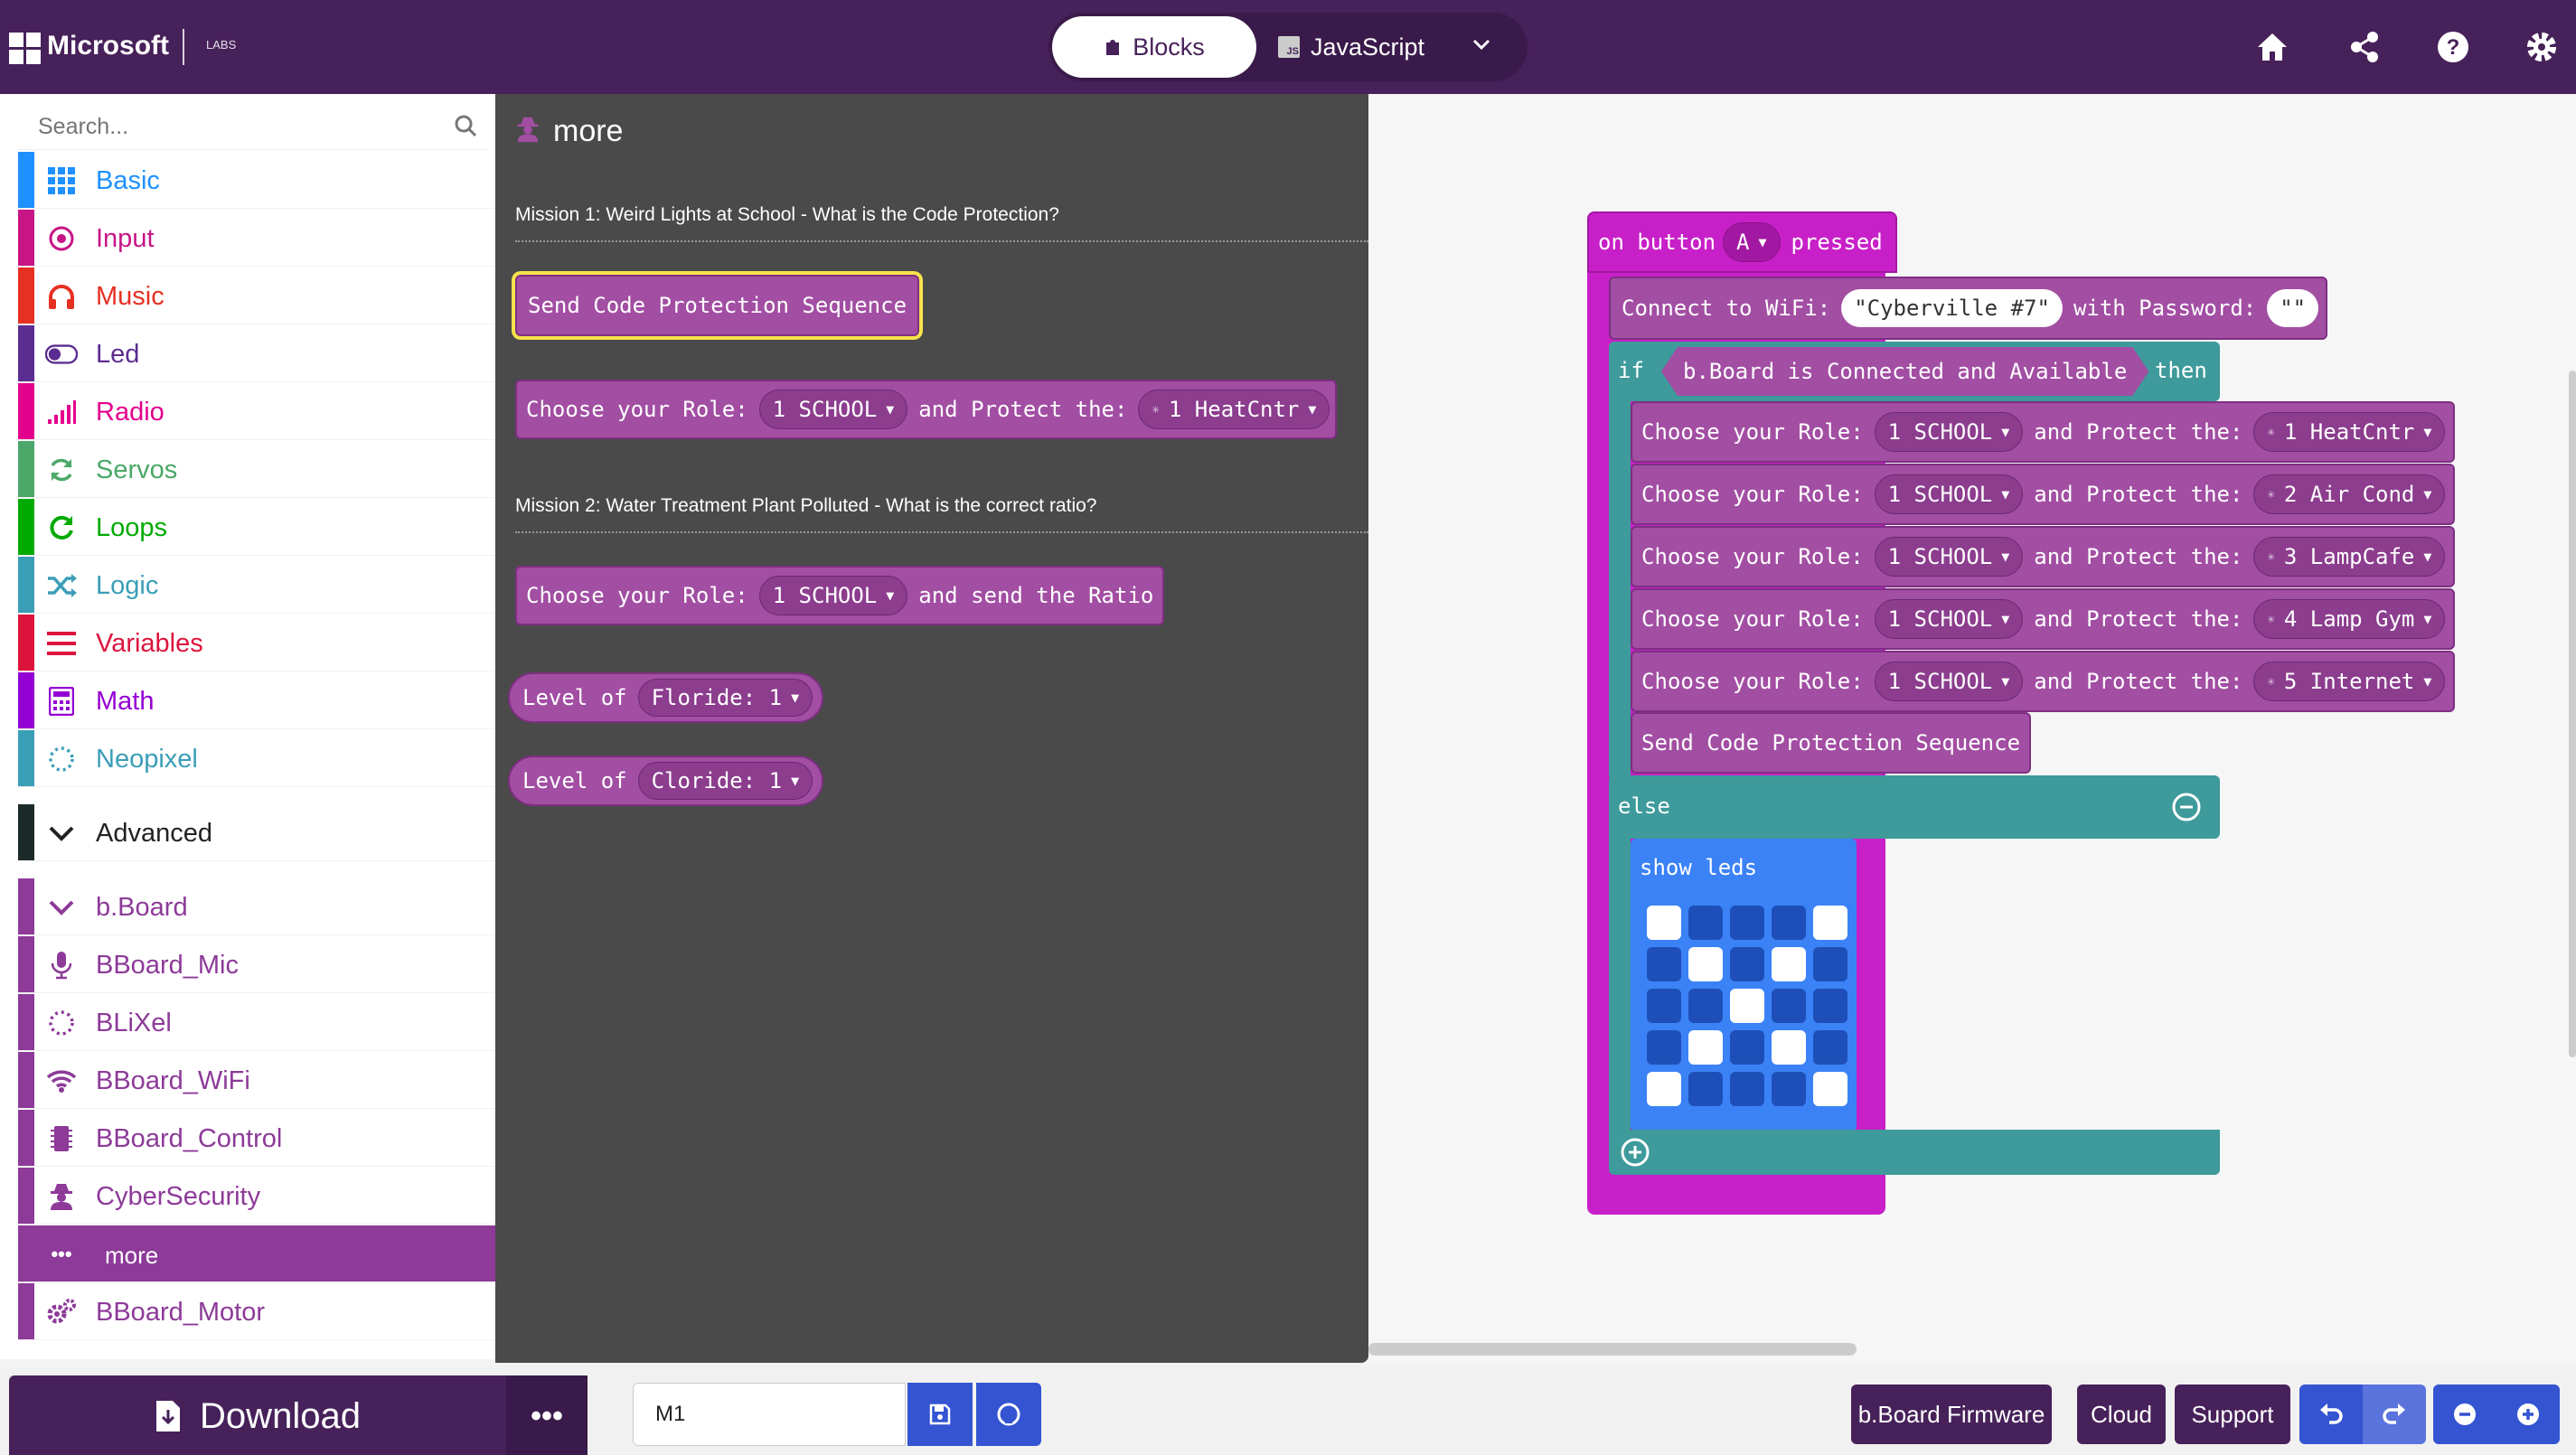 Image resolution: width=2576 pixels, height=1455 pixels. What do you see at coordinates (2453, 47) in the screenshot?
I see `help-icon: ?` at bounding box center [2453, 47].